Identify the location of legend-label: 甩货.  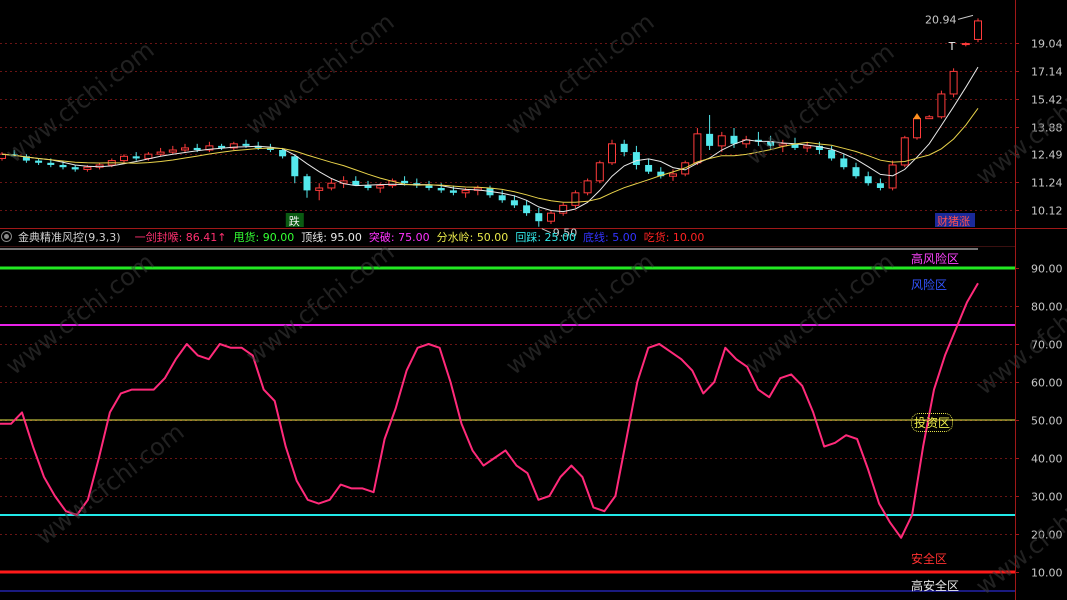
(244, 237).